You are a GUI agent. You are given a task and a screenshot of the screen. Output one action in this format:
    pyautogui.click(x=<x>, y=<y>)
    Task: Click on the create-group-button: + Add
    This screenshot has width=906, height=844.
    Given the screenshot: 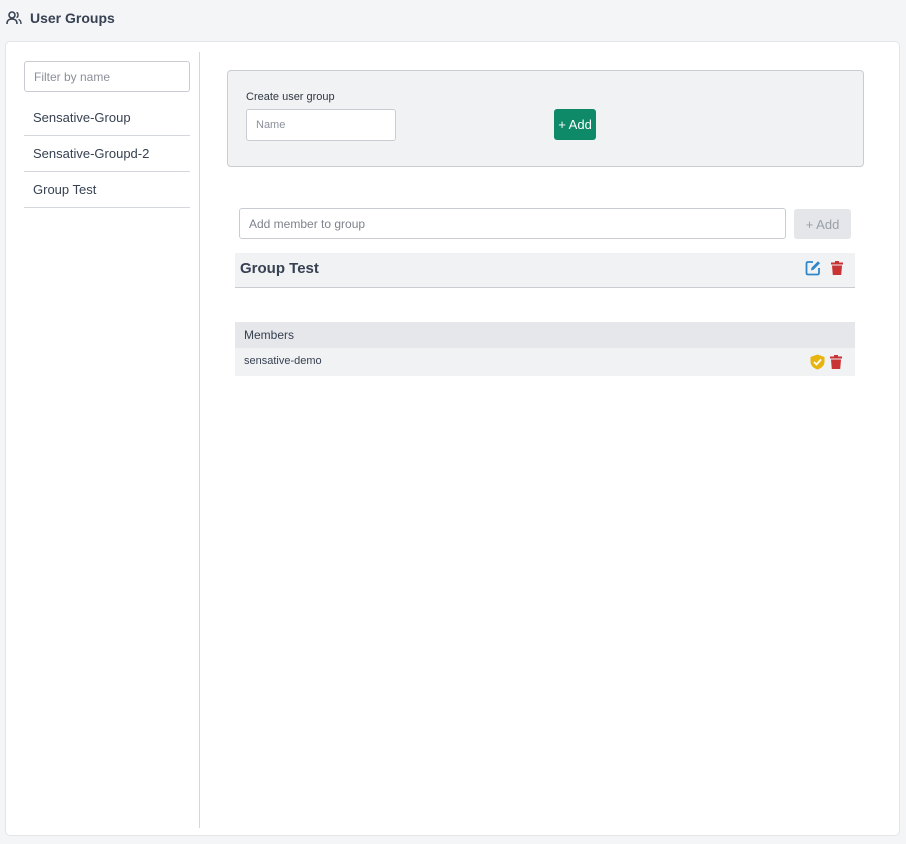 What is the action you would take?
    pyautogui.click(x=575, y=124)
    